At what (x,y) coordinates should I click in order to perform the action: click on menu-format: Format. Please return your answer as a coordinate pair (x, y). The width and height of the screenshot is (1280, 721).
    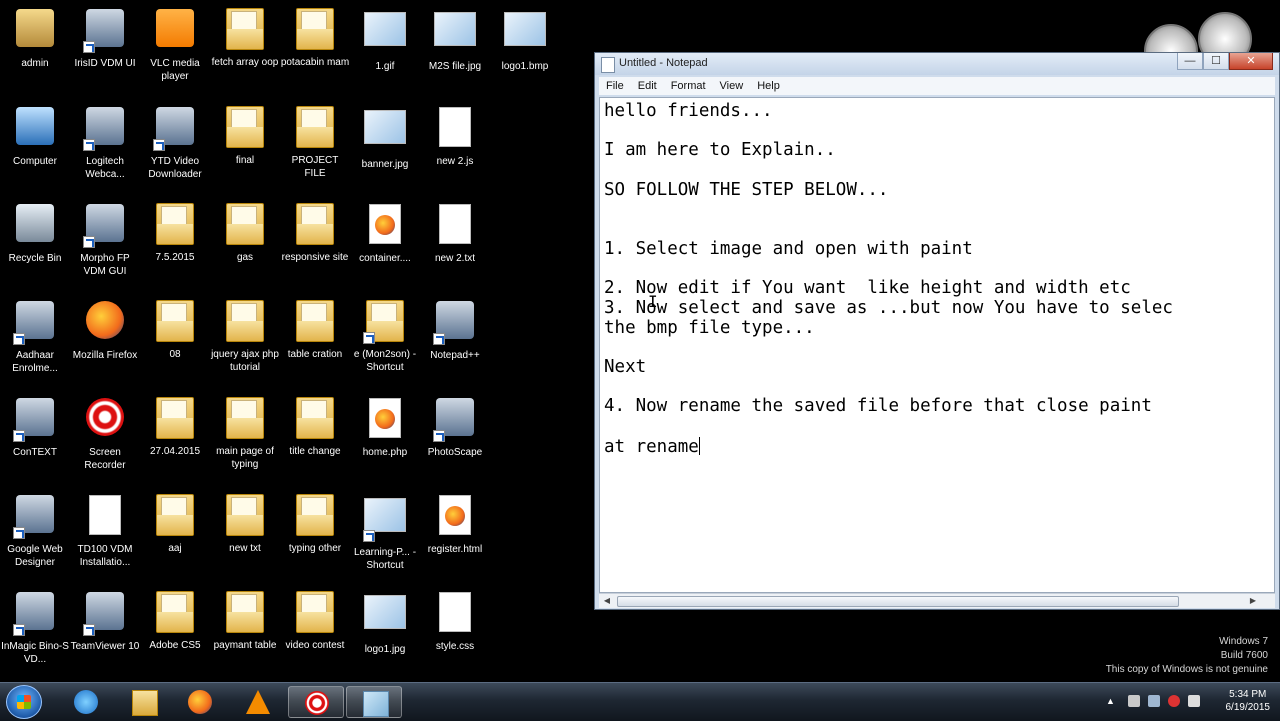
    Looking at the image, I should click on (688, 86).